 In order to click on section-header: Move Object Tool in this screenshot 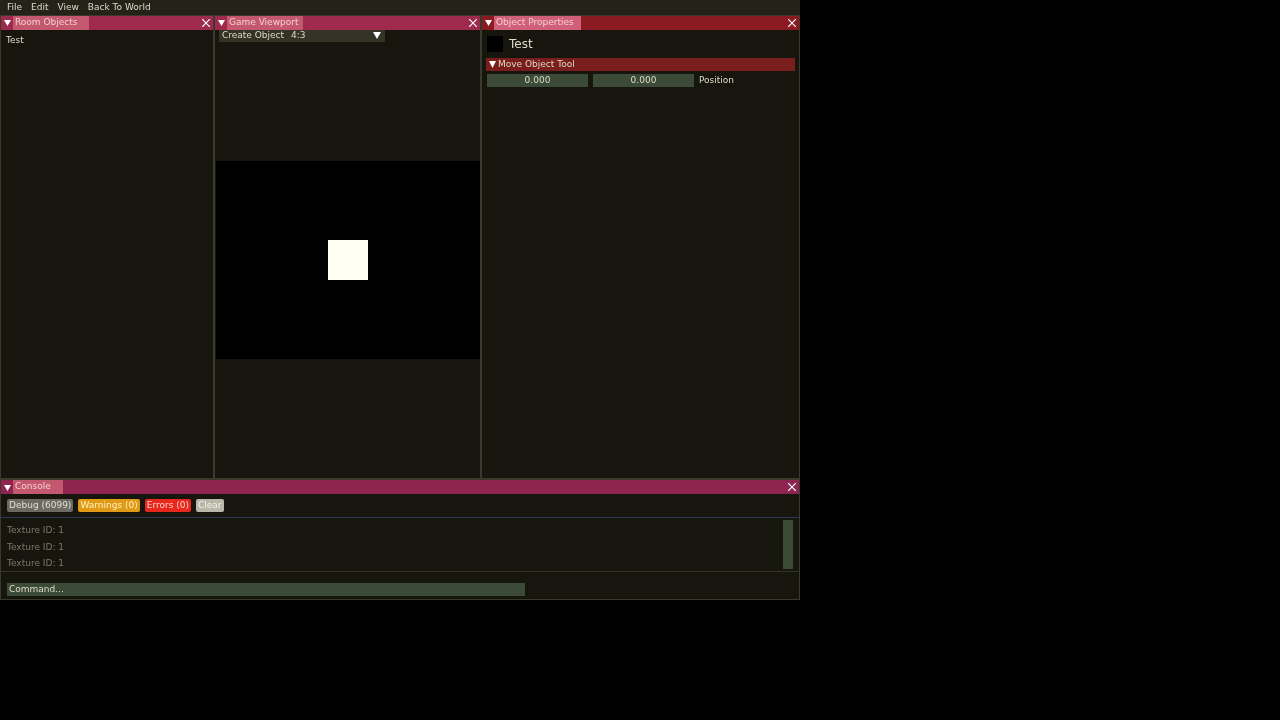, I will do `click(640, 64)`.